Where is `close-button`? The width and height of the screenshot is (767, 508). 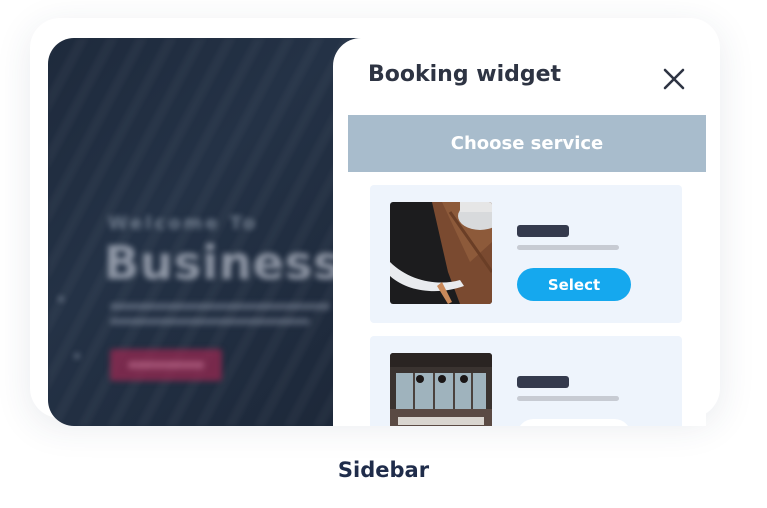
close-button is located at coordinates (674, 79).